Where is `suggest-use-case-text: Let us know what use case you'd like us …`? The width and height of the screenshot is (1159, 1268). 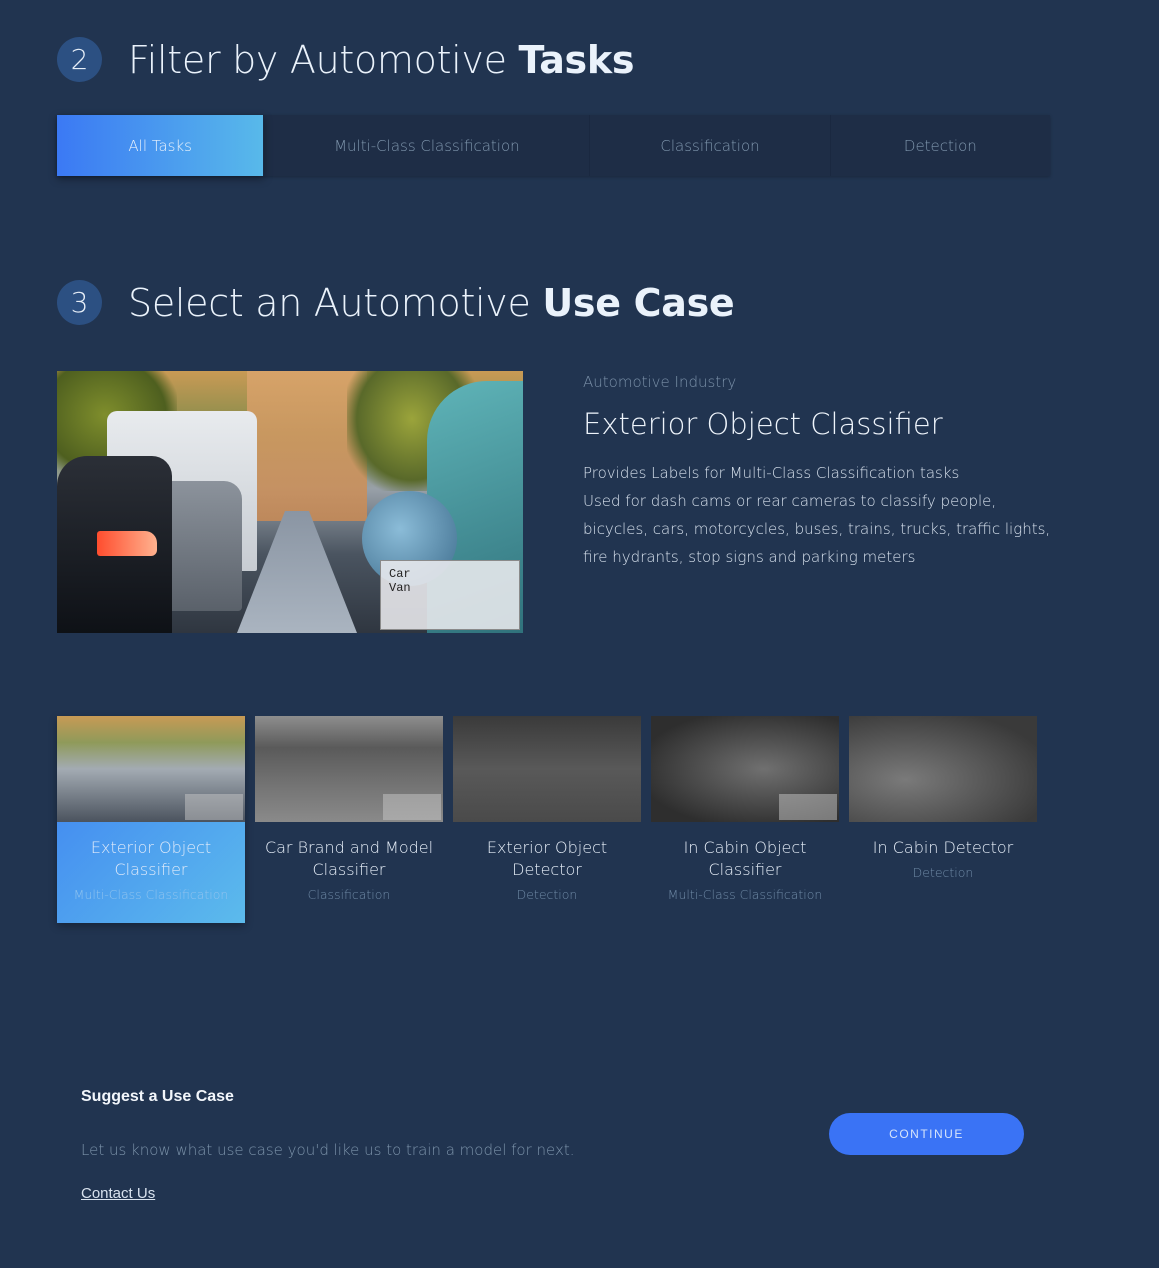
suggest-use-case-text: Let us know what use case you'd like us … is located at coordinates (328, 1150).